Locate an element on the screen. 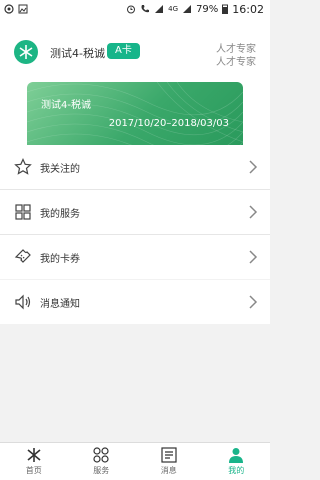 This screenshot has width=320, height=480. star-icon is located at coordinates (23, 166).